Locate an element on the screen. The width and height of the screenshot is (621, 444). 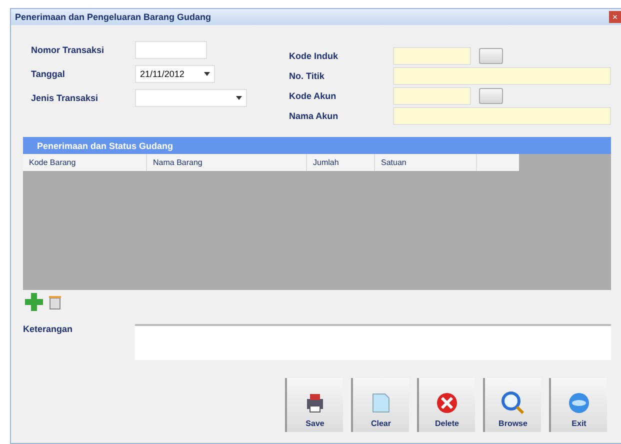
column-header: Kode Barang is located at coordinates (85, 162).